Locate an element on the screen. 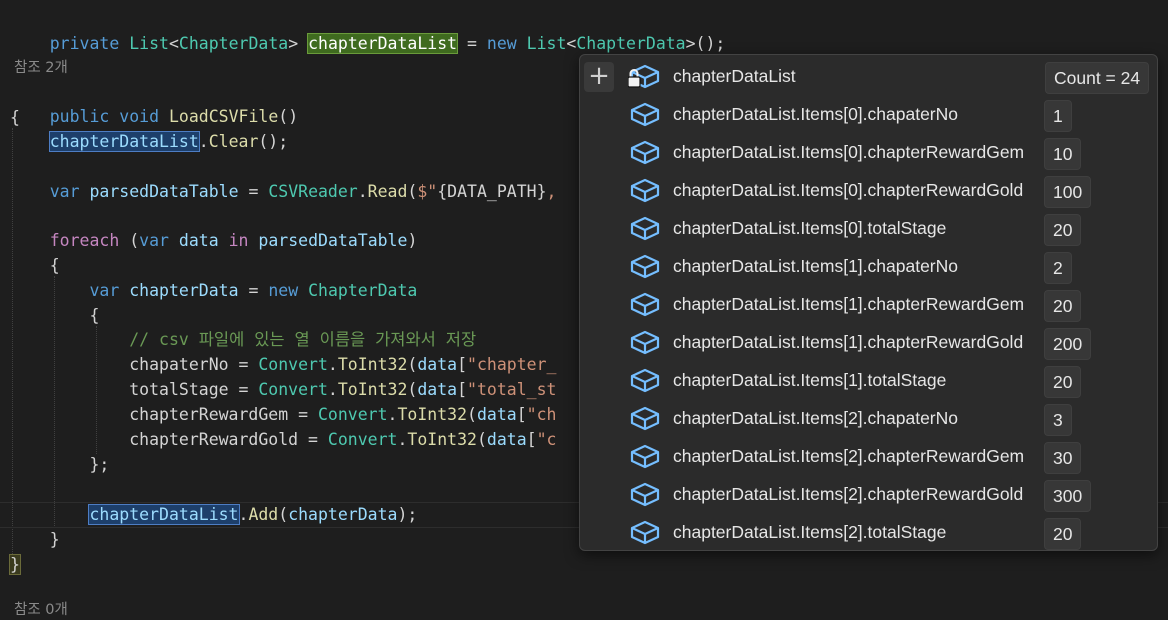  datatip-value: 10 is located at coordinates (1063, 154).